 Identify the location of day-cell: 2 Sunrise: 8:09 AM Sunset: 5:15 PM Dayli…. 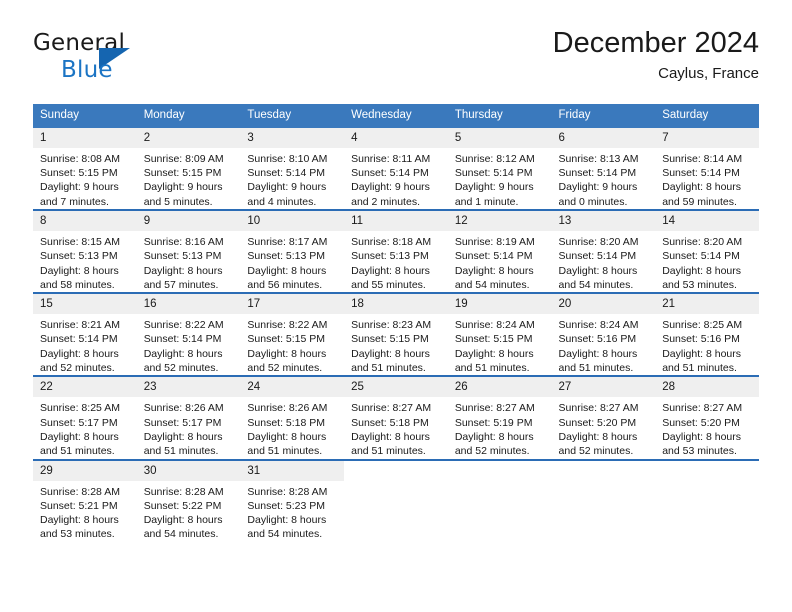
(188, 168).